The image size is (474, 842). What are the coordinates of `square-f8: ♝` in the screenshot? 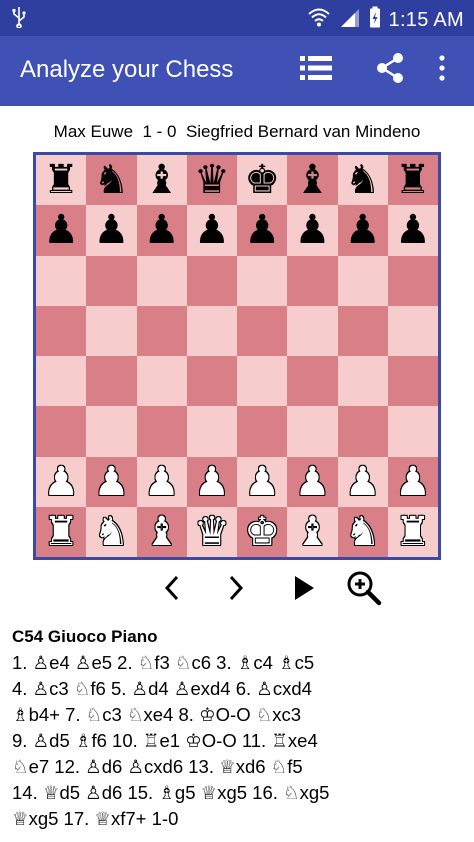 It's located at (312, 180).